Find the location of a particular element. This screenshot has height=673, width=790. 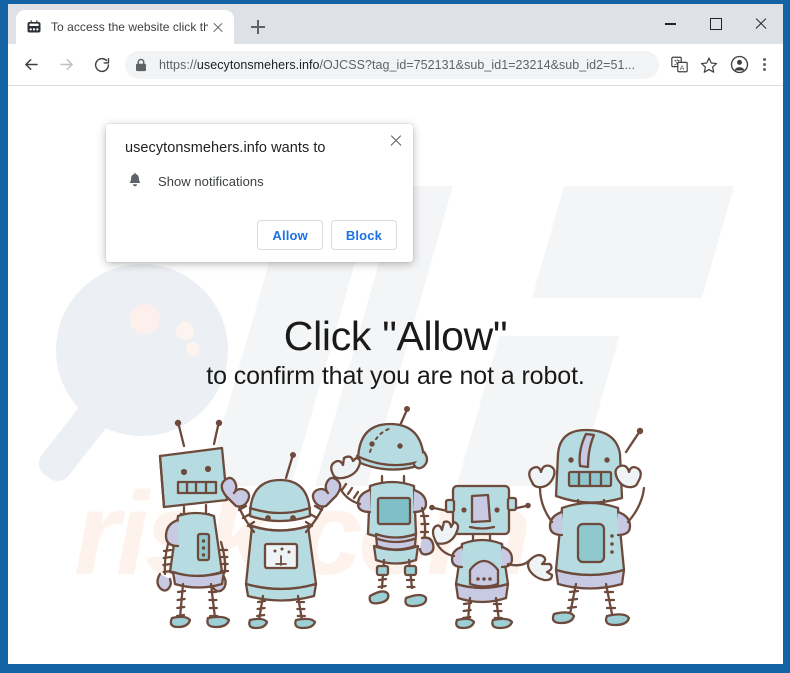

close-tab-icon is located at coordinates (218, 27).